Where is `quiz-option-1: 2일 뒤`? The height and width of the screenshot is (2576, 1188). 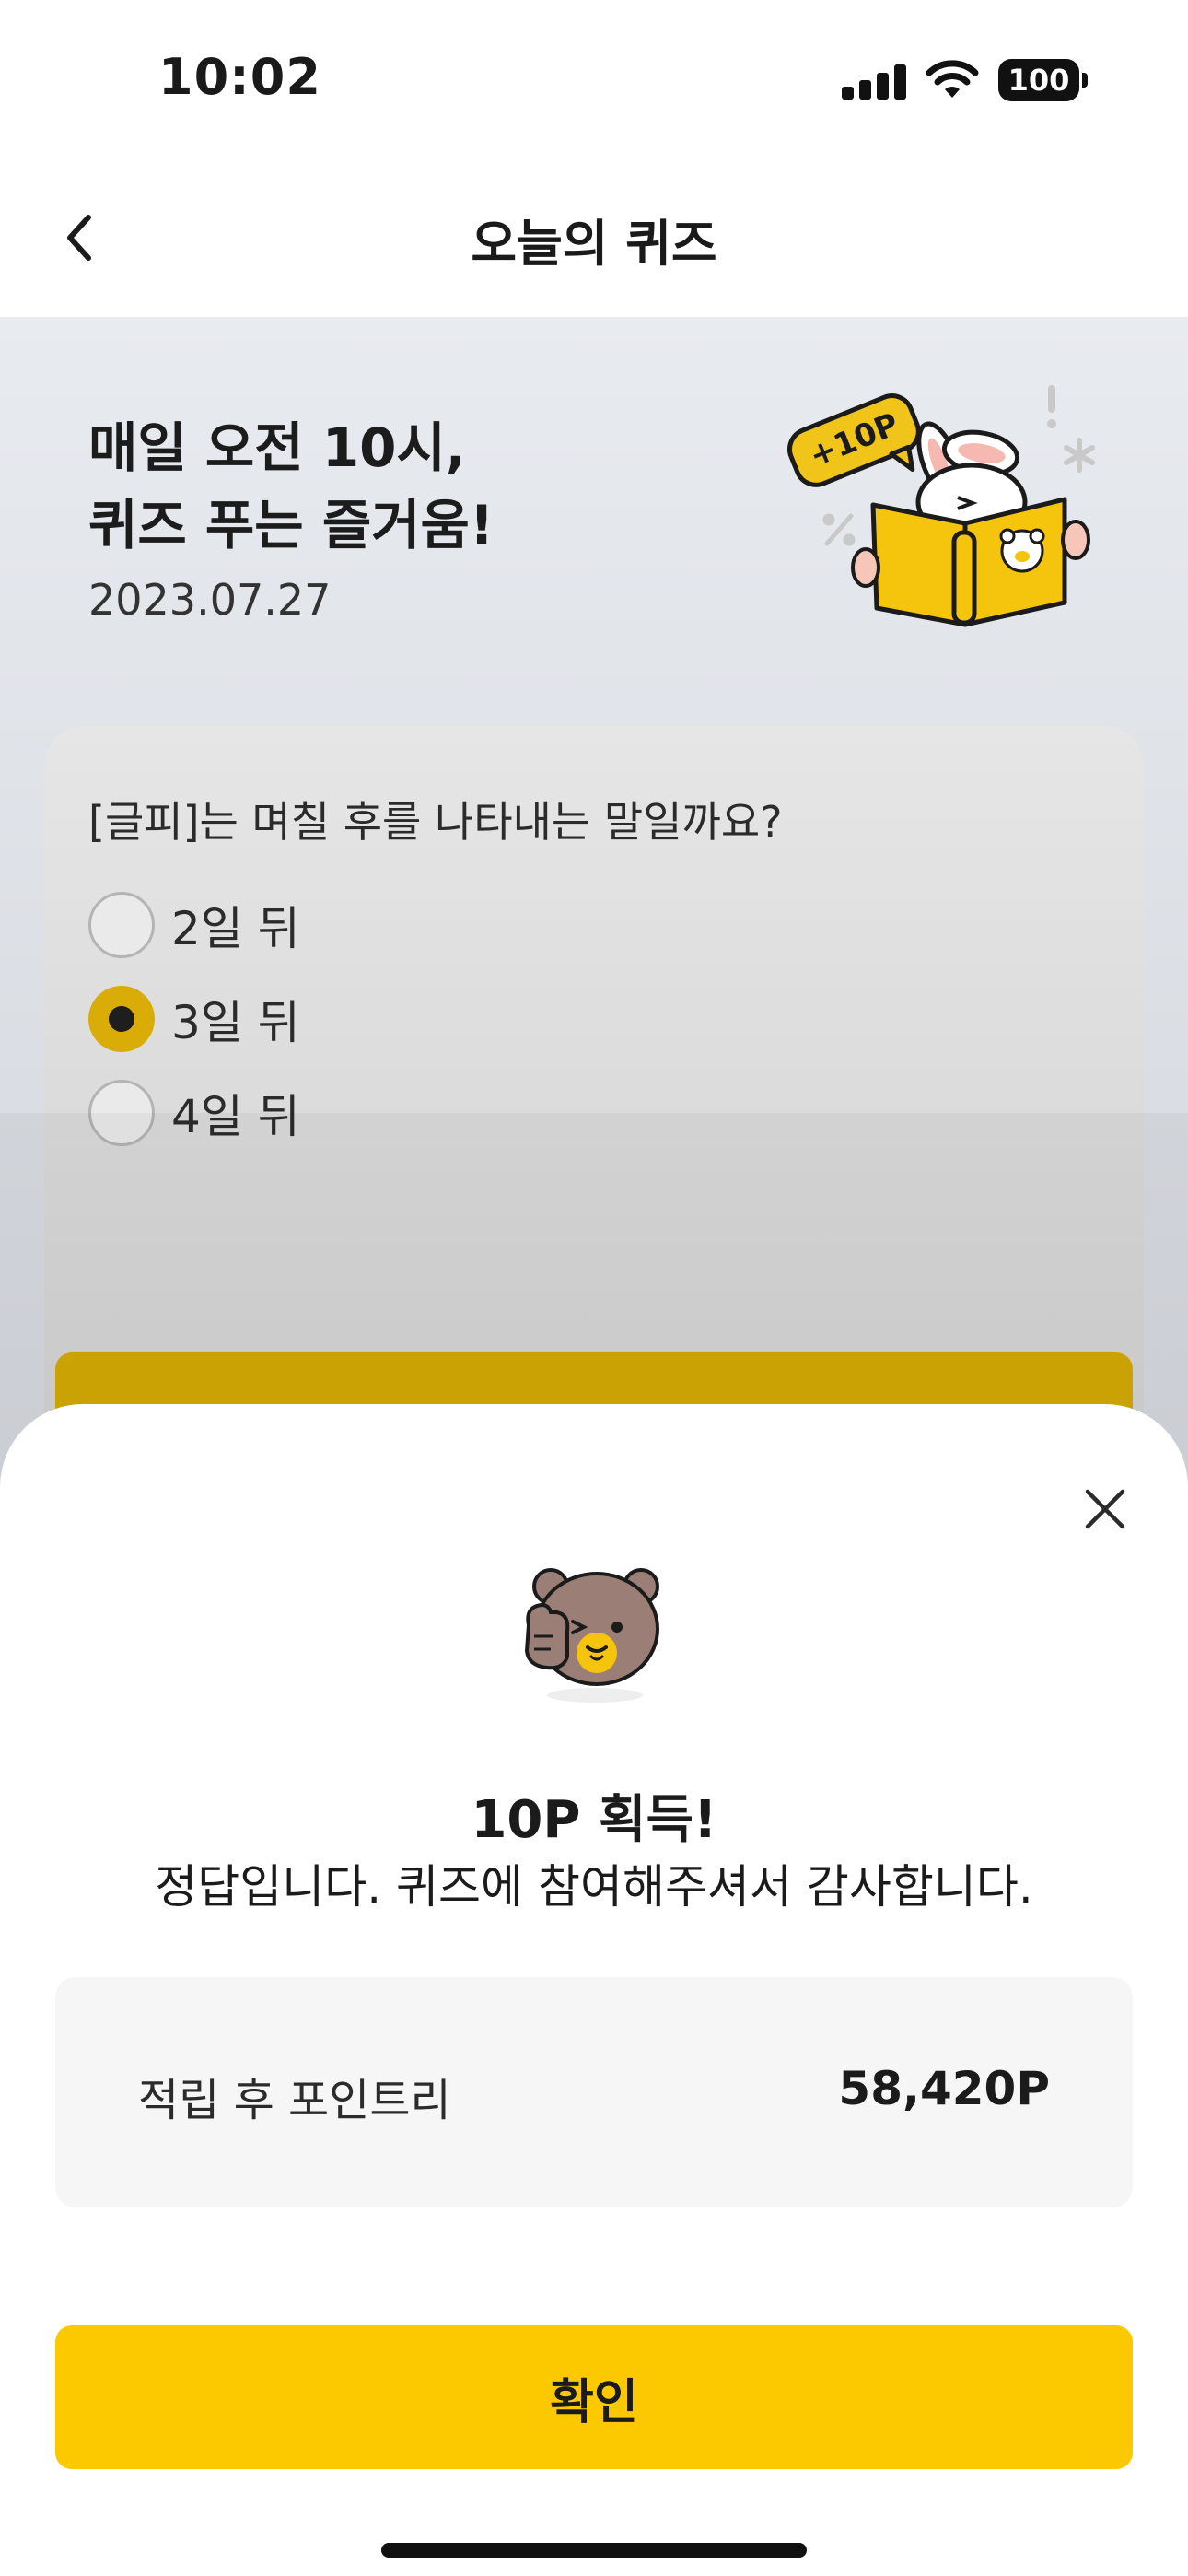 quiz-option-1: 2일 뒤 is located at coordinates (194, 925).